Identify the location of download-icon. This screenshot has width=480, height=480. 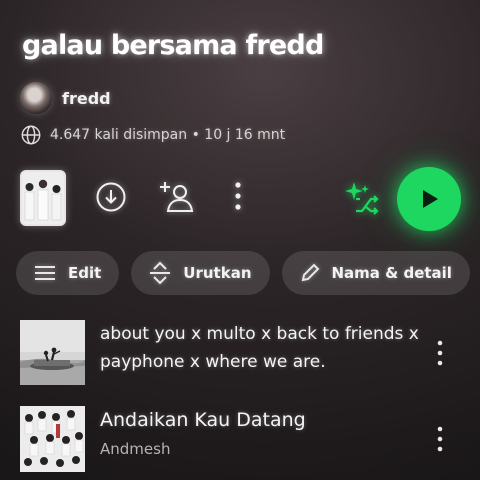
(111, 197).